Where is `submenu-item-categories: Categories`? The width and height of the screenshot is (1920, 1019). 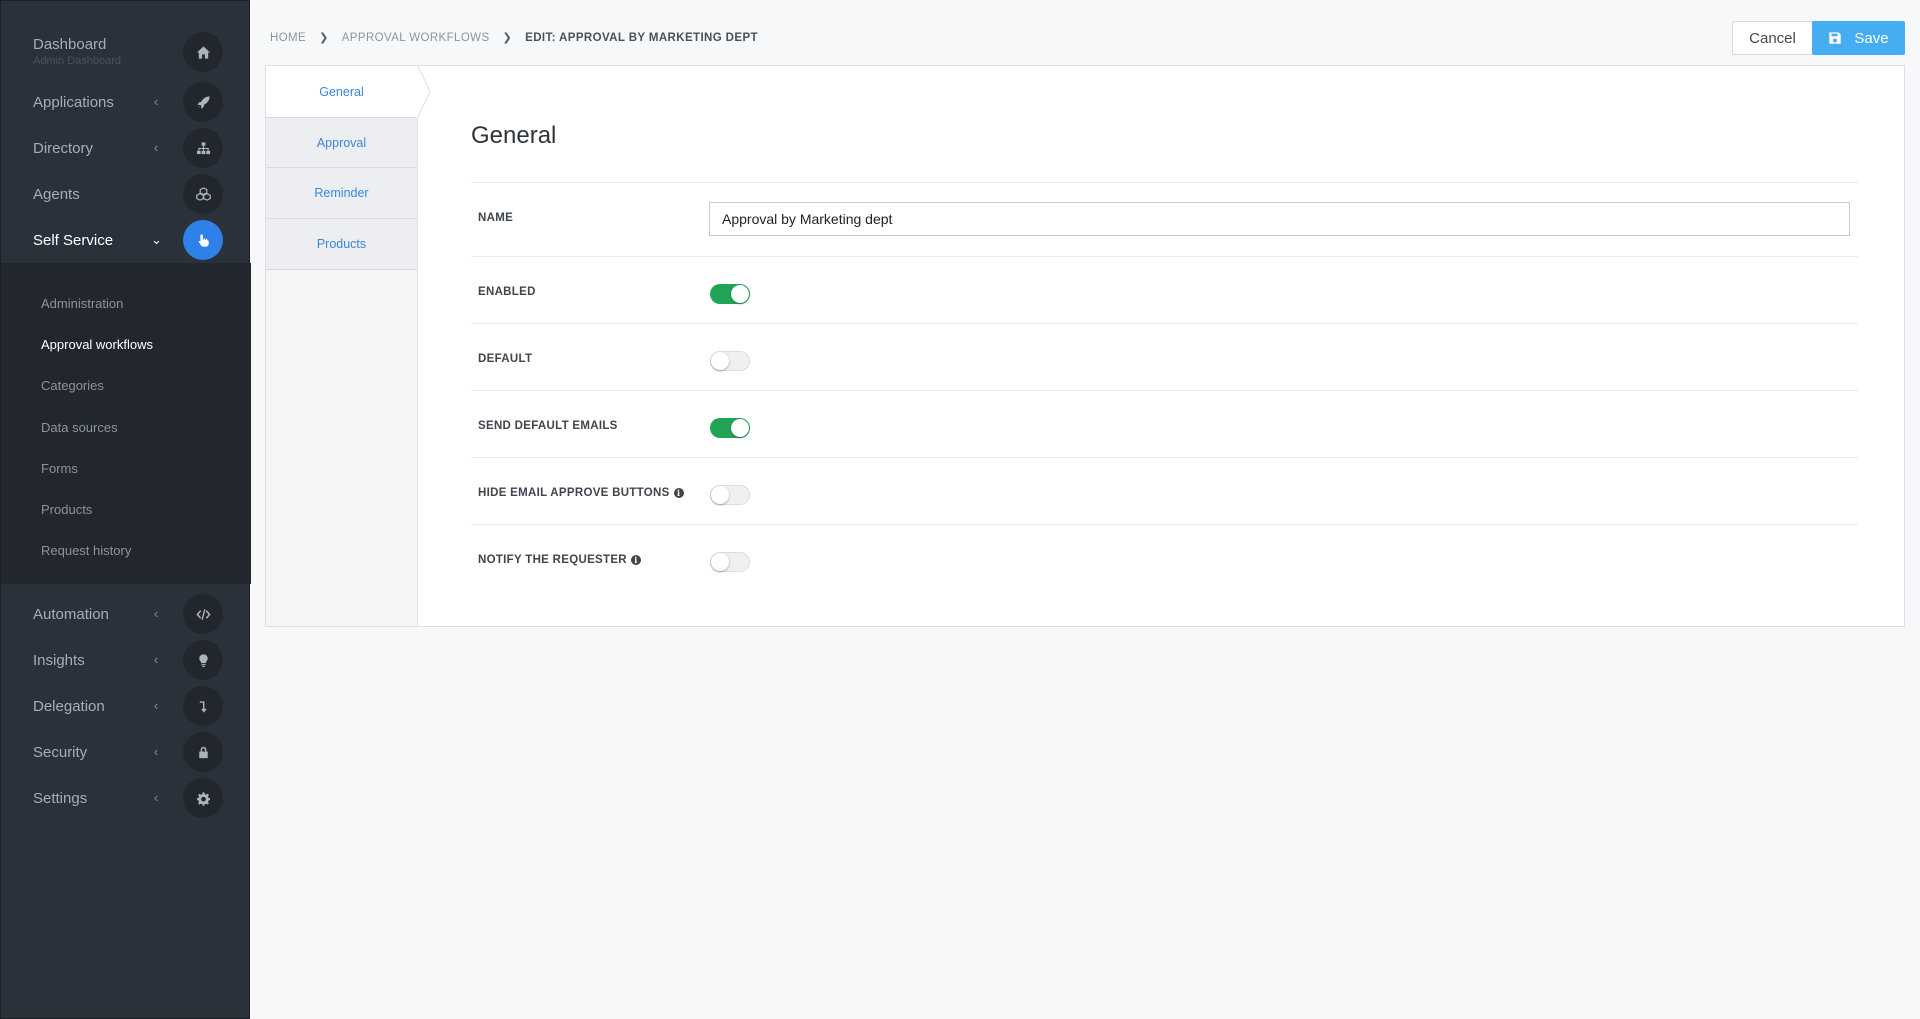
submenu-item-categories: Categories is located at coordinates (72, 385).